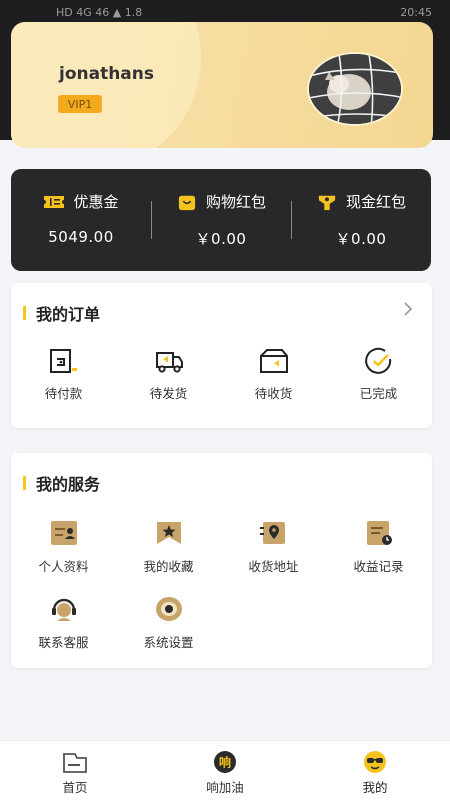  Describe the element at coordinates (96, 202) in the screenshot. I see `wallet-coupon-label: 优惠金` at that location.